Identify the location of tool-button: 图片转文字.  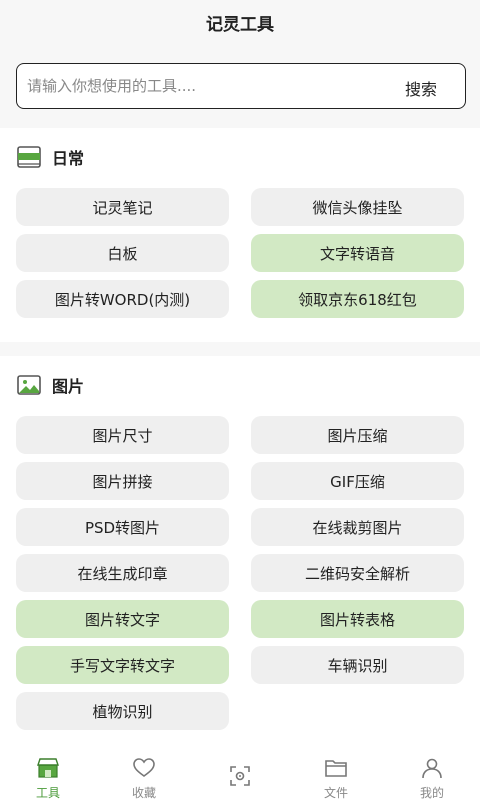
(122, 619).